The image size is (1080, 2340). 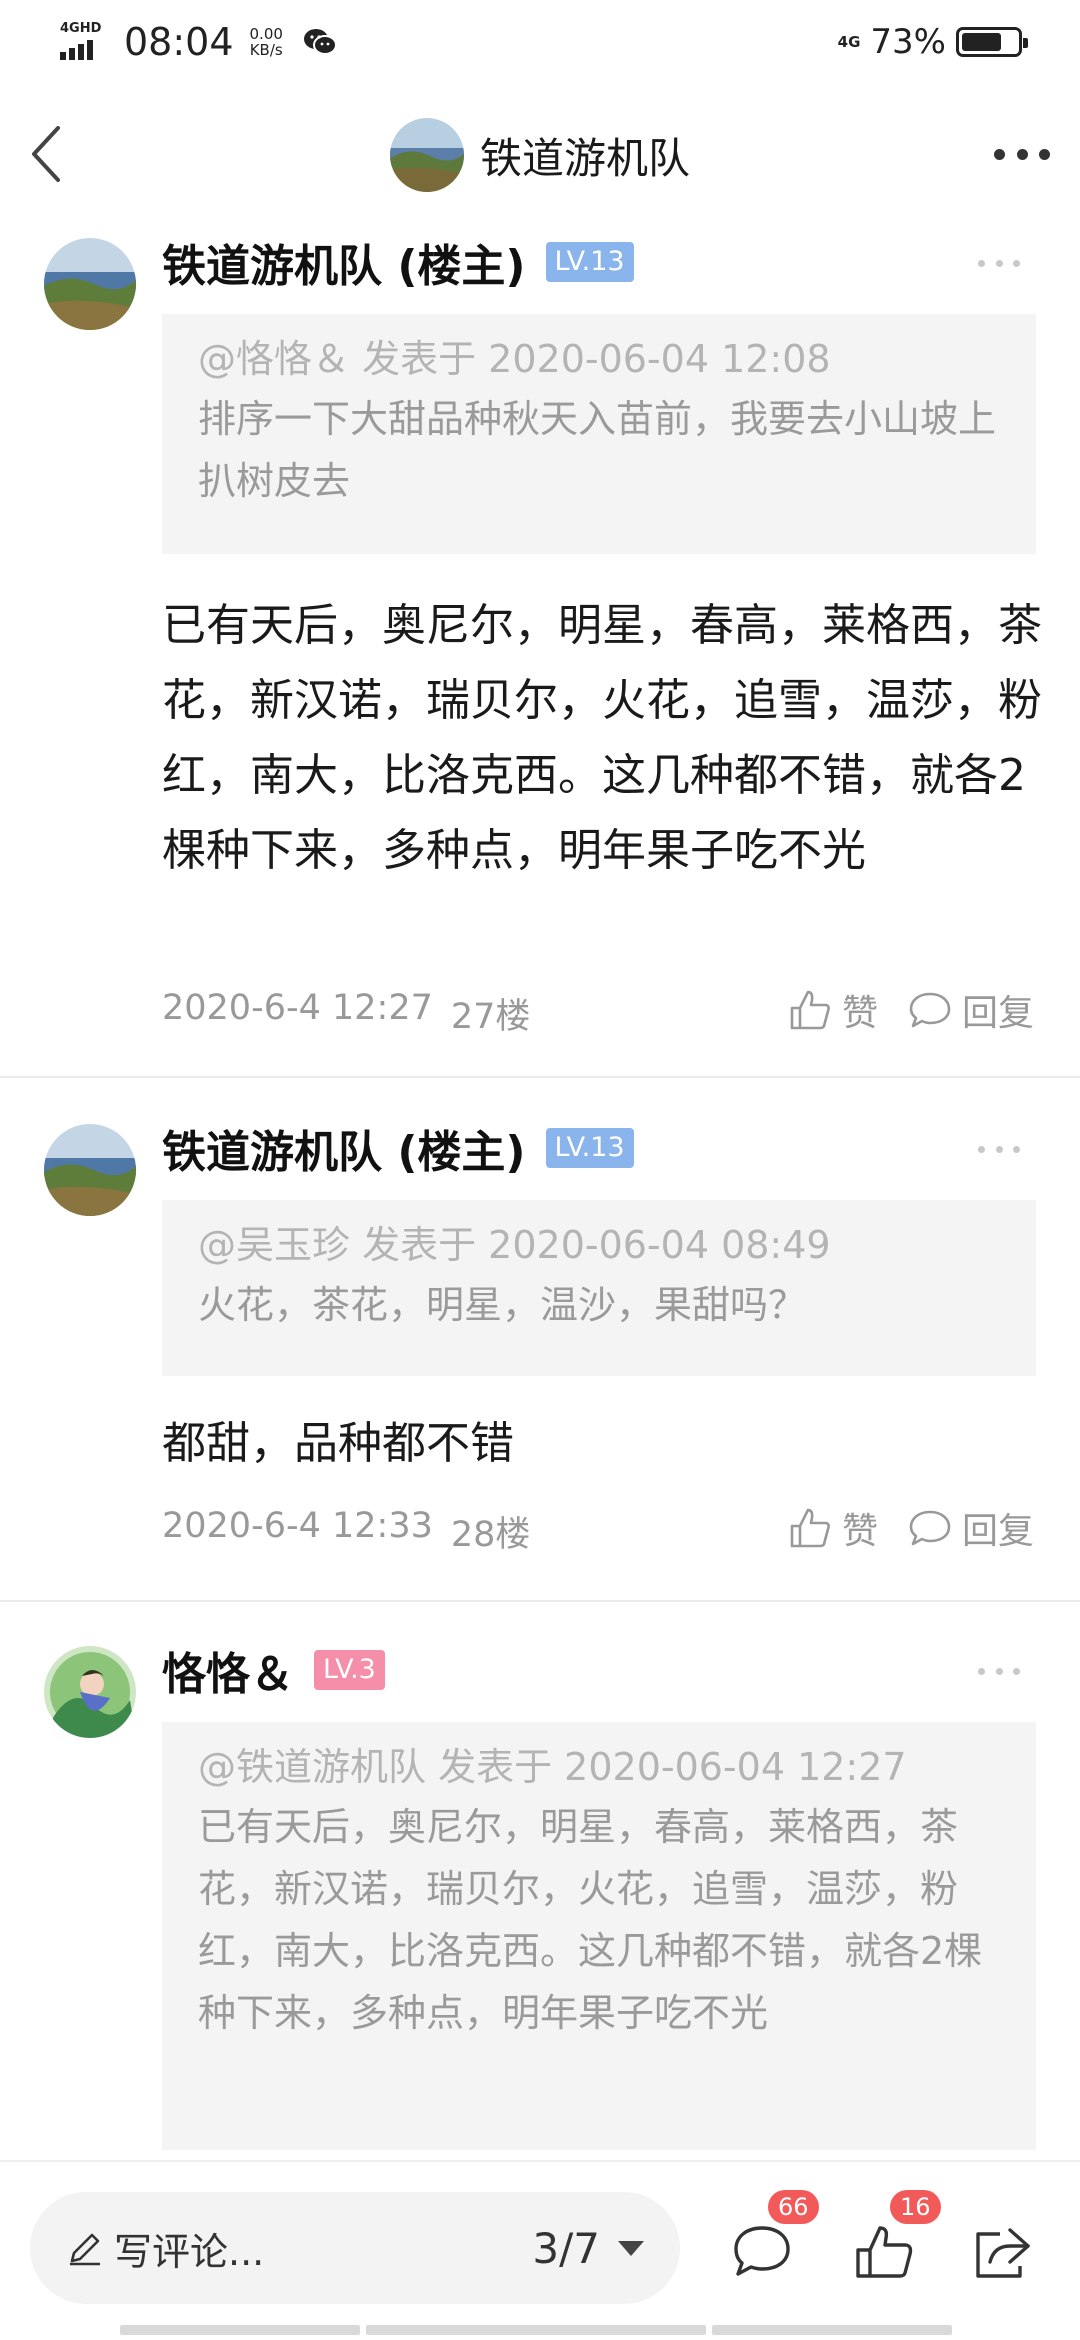 What do you see at coordinates (540, 2330) in the screenshot?
I see `home-indicator` at bounding box center [540, 2330].